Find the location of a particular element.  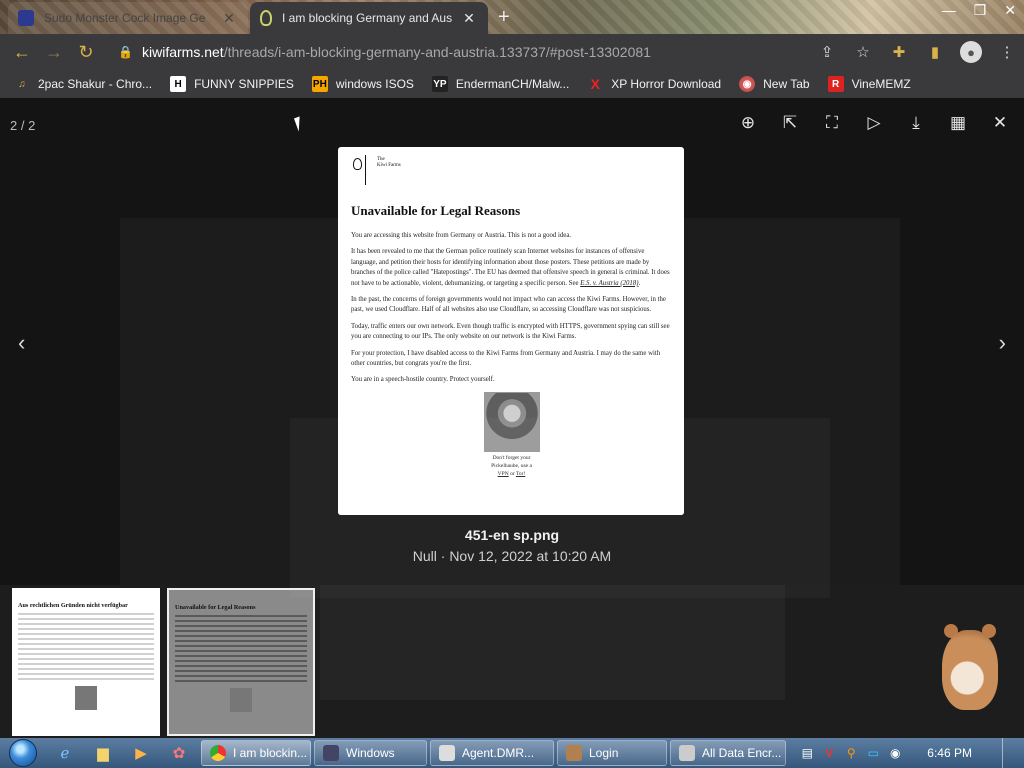

close-icon: ✕ is located at coordinates (1000, 123).